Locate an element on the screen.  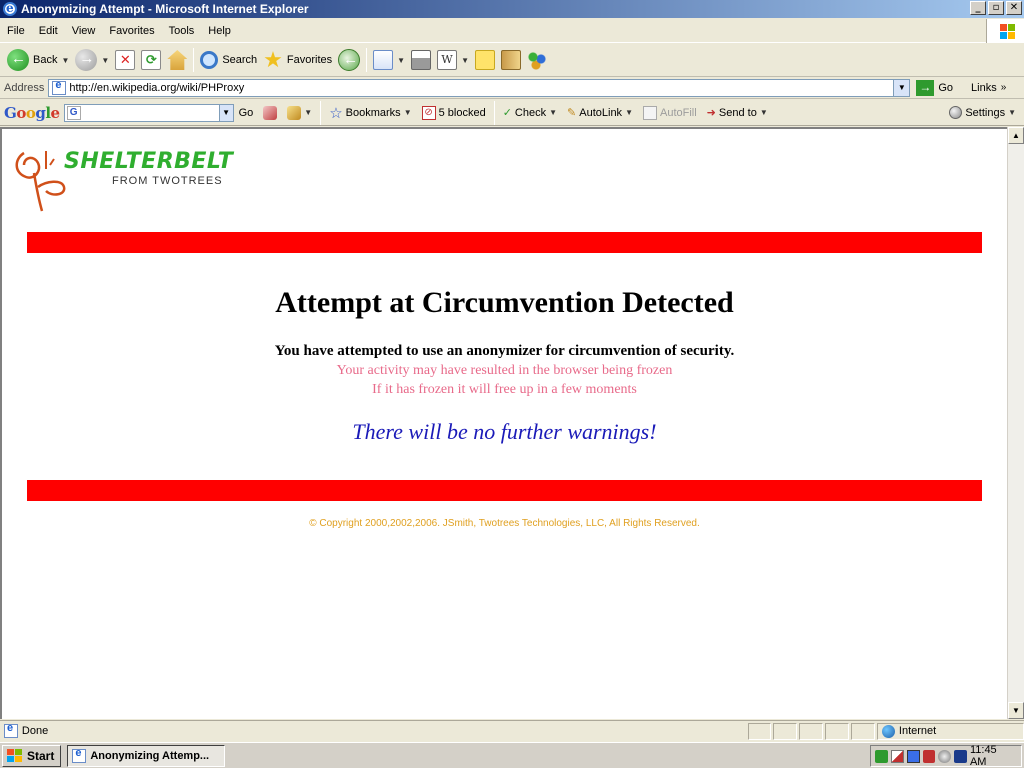
menu-file: File is located at coordinates (16, 31).